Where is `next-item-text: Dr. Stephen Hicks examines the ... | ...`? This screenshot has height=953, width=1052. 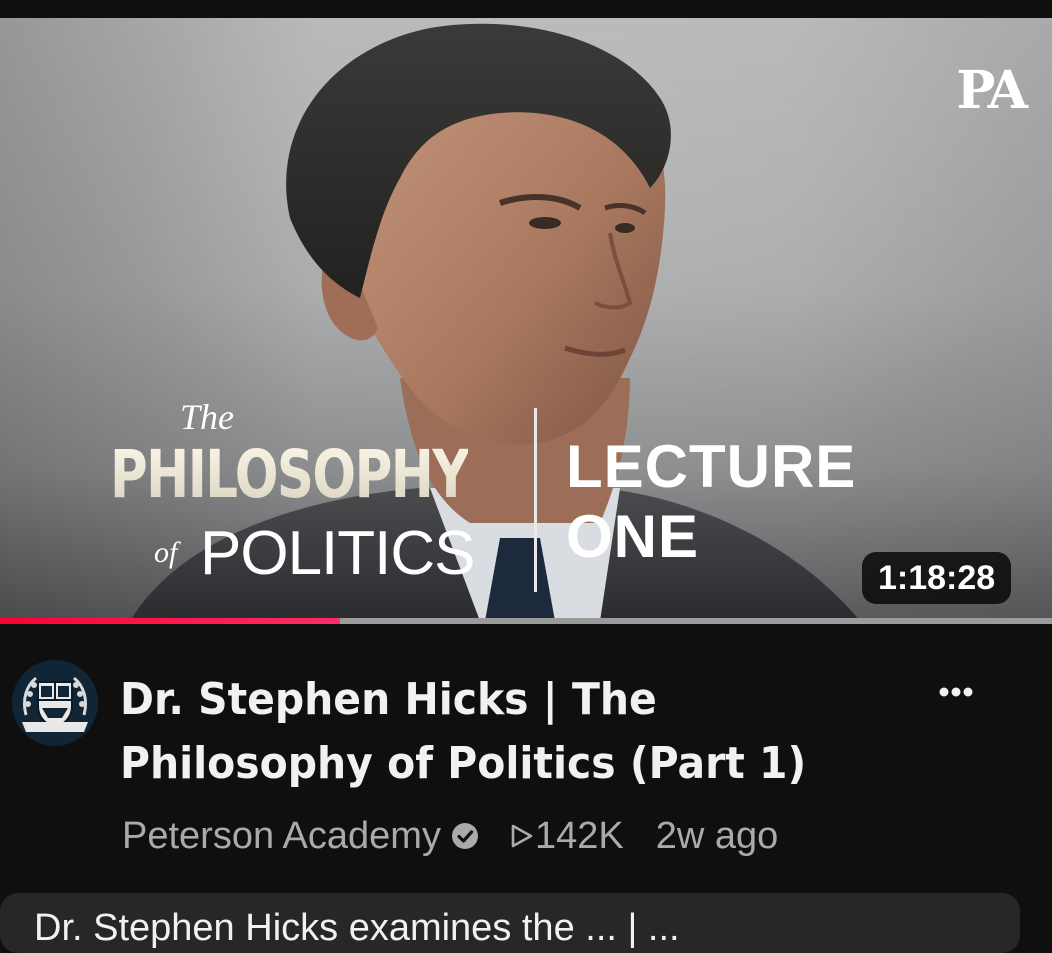 next-item-text: Dr. Stephen Hicks examines the ... | ... is located at coordinates (357, 928).